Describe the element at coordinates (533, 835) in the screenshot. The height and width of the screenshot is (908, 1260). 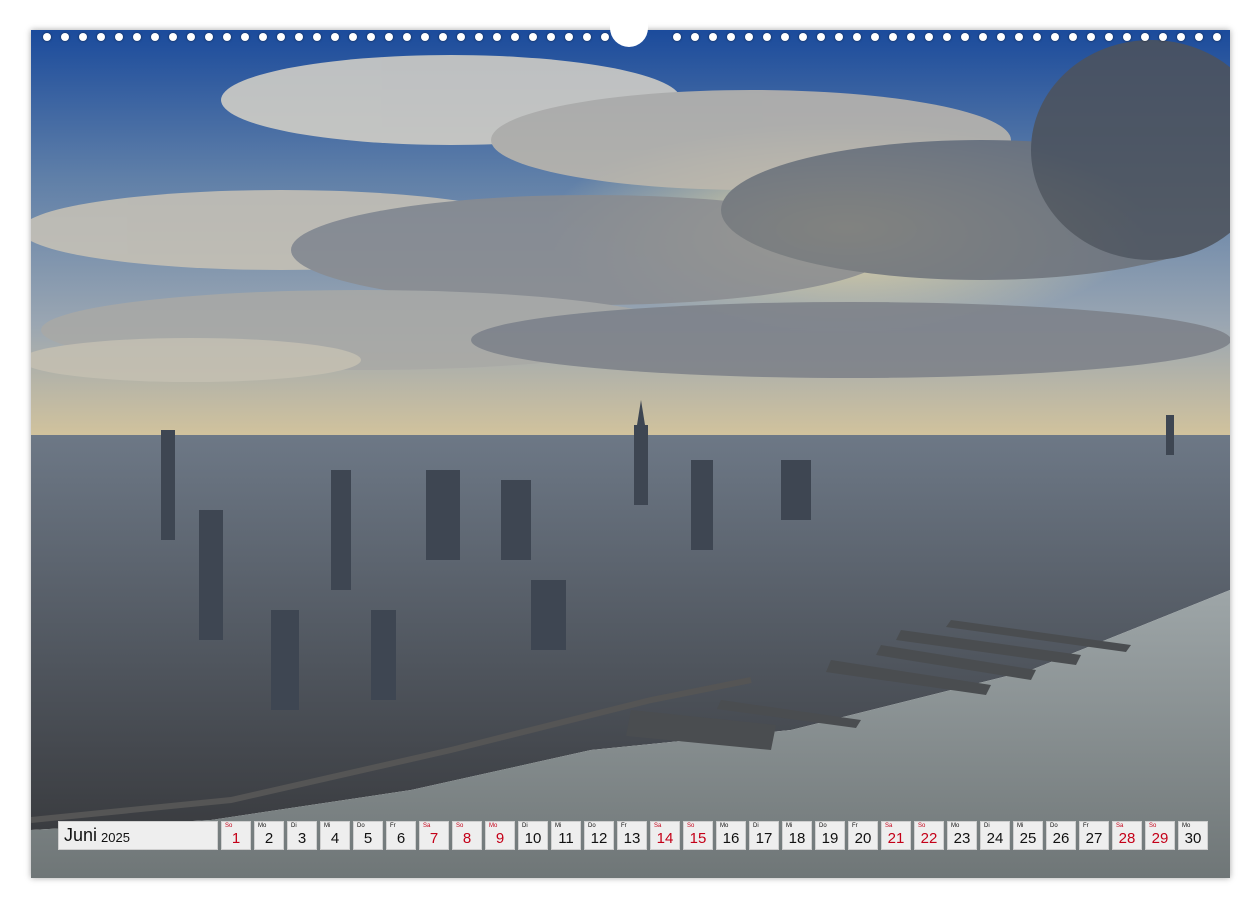
I see `day-cell: Di 10` at that location.